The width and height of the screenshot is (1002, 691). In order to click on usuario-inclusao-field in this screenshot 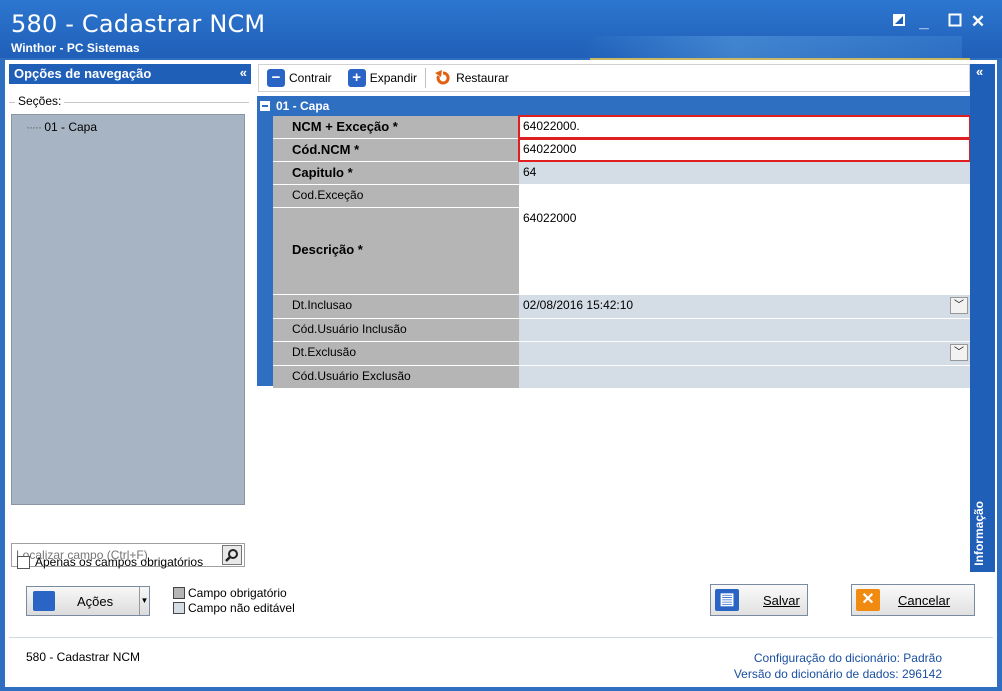, I will do `click(744, 330)`.